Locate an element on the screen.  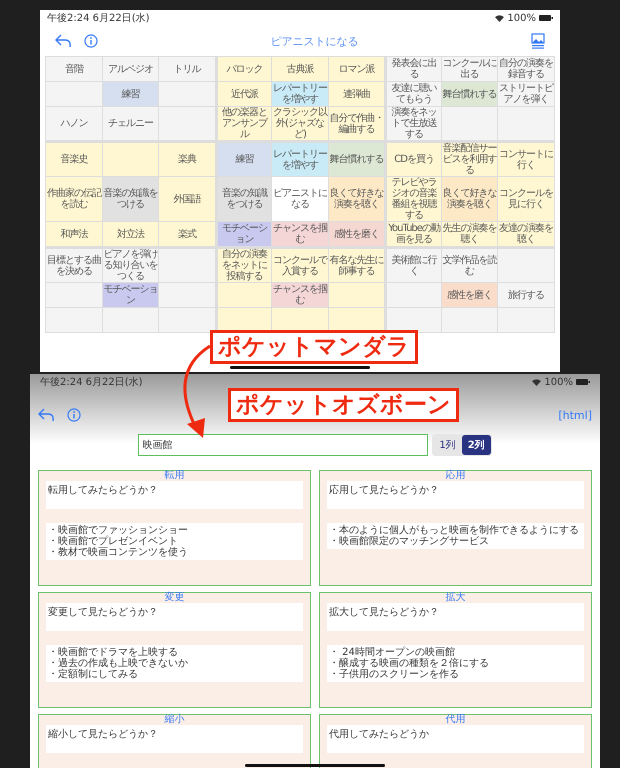
grid-cell: 楽式 is located at coordinates (187, 234).